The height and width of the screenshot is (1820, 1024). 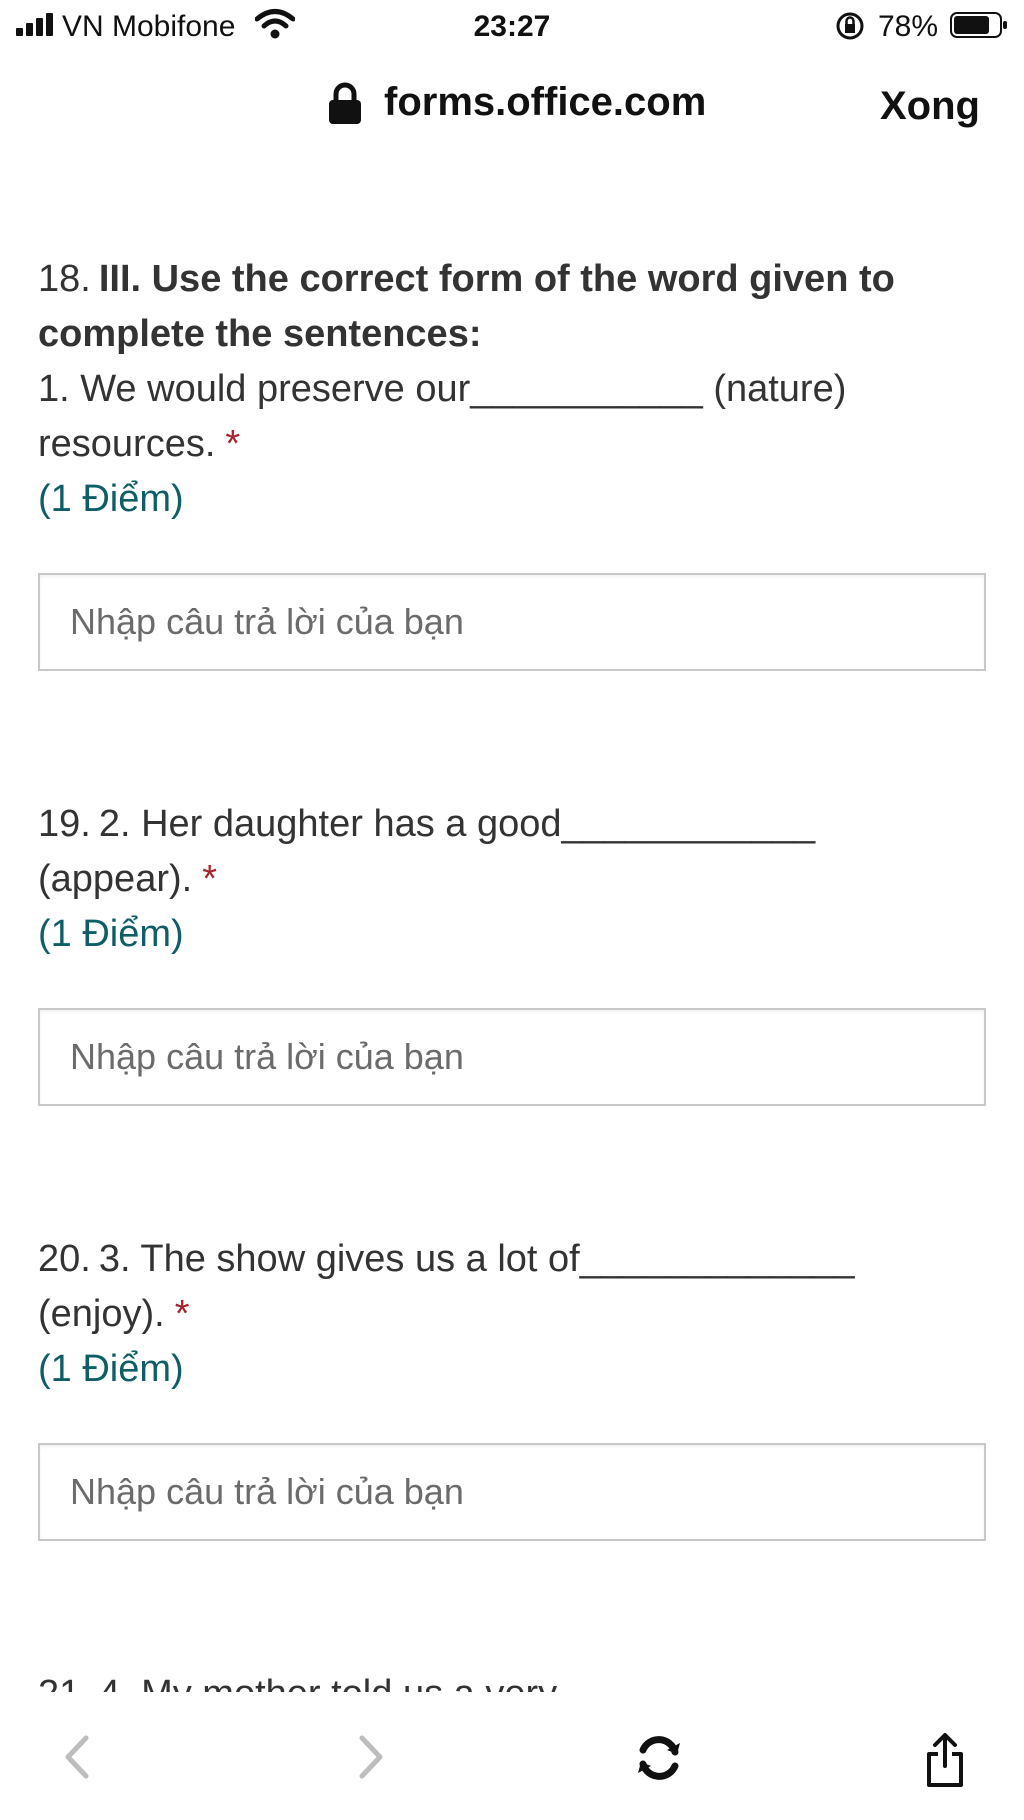 I want to click on back-icon, so click(x=76, y=1757).